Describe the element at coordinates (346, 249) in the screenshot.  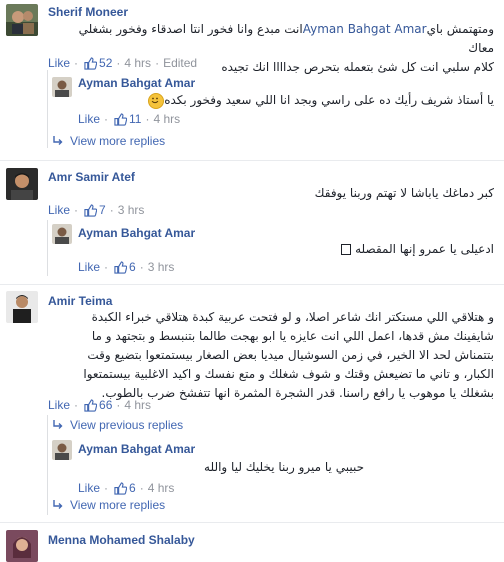
I see `box-glyph-icon` at that location.